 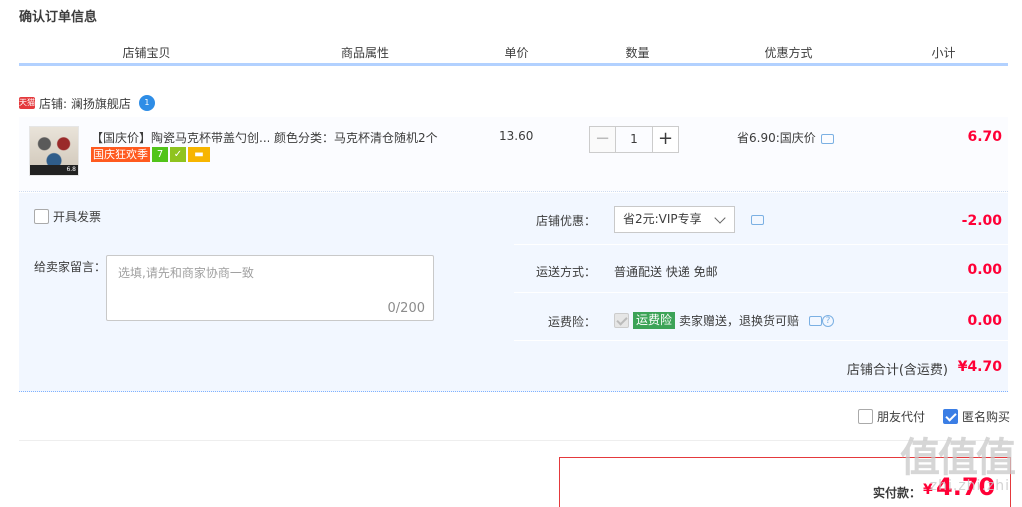 I want to click on product-thumbnail: 6.8, so click(x=54, y=151).